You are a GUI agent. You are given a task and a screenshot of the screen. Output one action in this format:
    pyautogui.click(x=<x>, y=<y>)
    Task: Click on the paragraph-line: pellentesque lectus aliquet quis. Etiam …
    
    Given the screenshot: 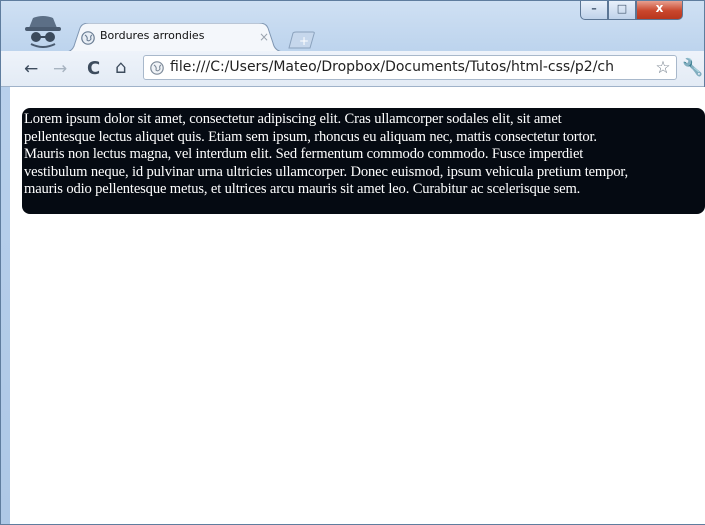 What is the action you would take?
    pyautogui.click(x=310, y=136)
    